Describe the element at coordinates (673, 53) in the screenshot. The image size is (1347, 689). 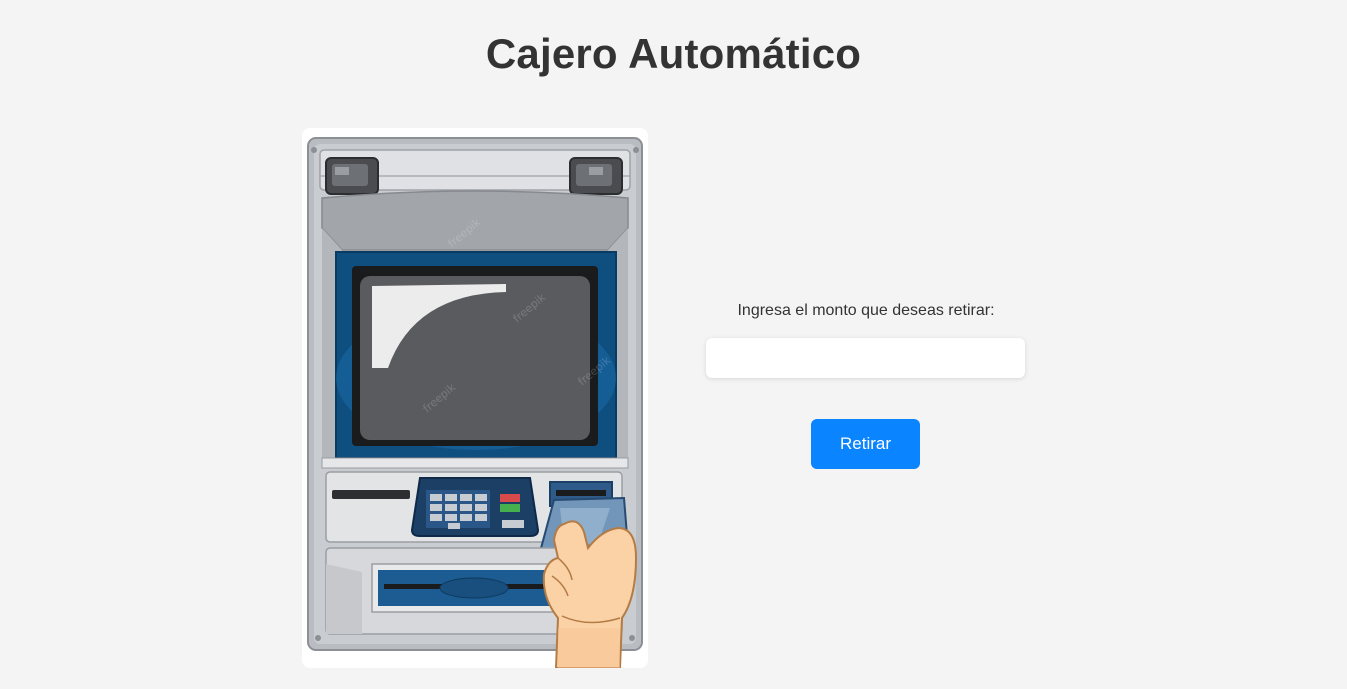
I see `page-title: Cajero Automático` at that location.